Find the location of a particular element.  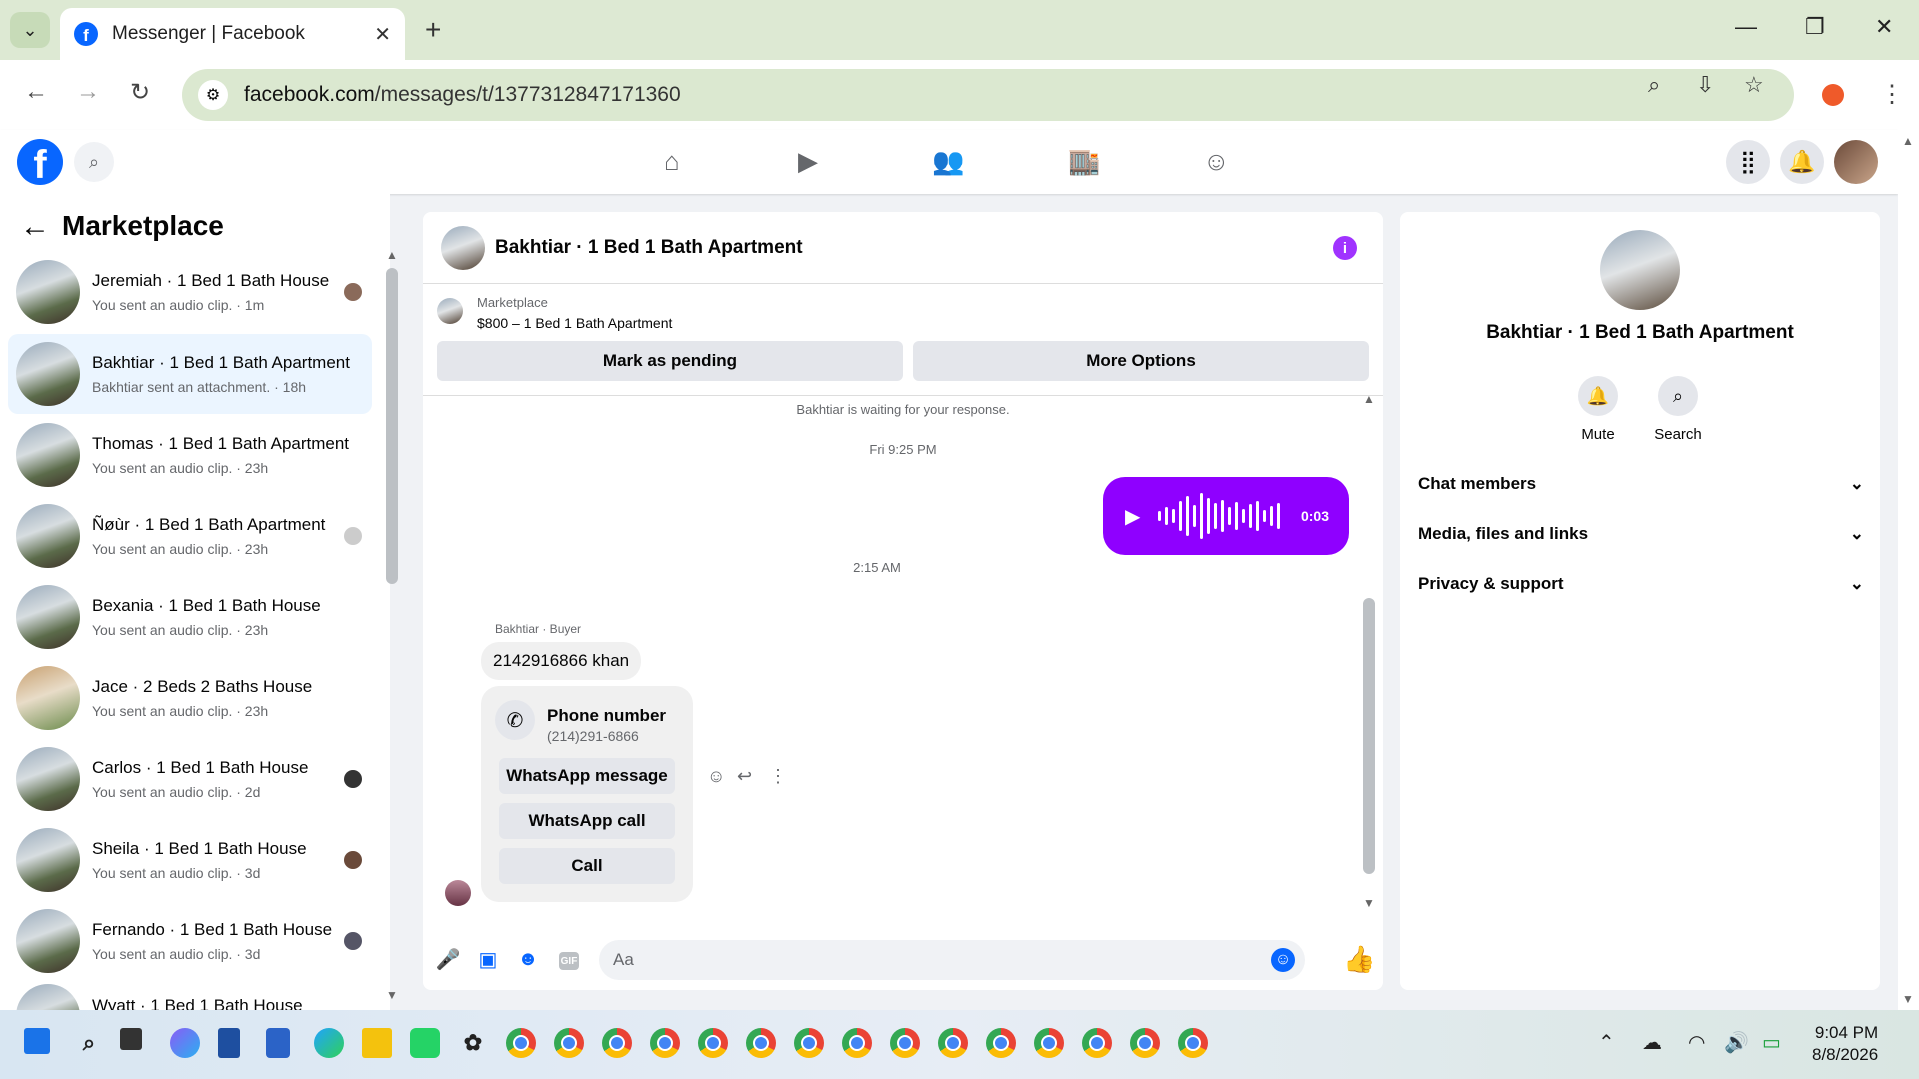

friends-icon: 👥 is located at coordinates (948, 161).